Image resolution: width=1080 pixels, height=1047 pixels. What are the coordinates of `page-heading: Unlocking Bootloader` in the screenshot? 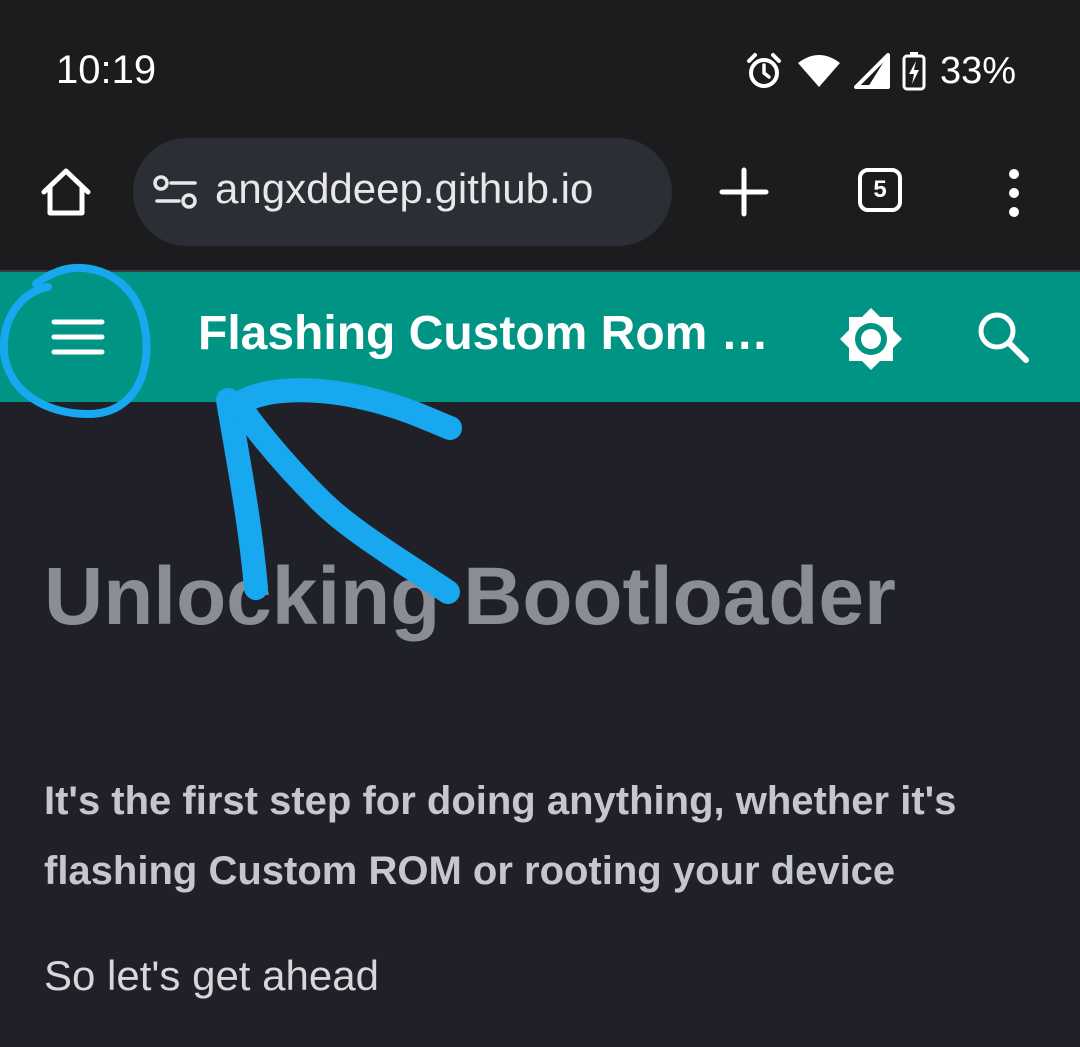 It's located at (470, 596).